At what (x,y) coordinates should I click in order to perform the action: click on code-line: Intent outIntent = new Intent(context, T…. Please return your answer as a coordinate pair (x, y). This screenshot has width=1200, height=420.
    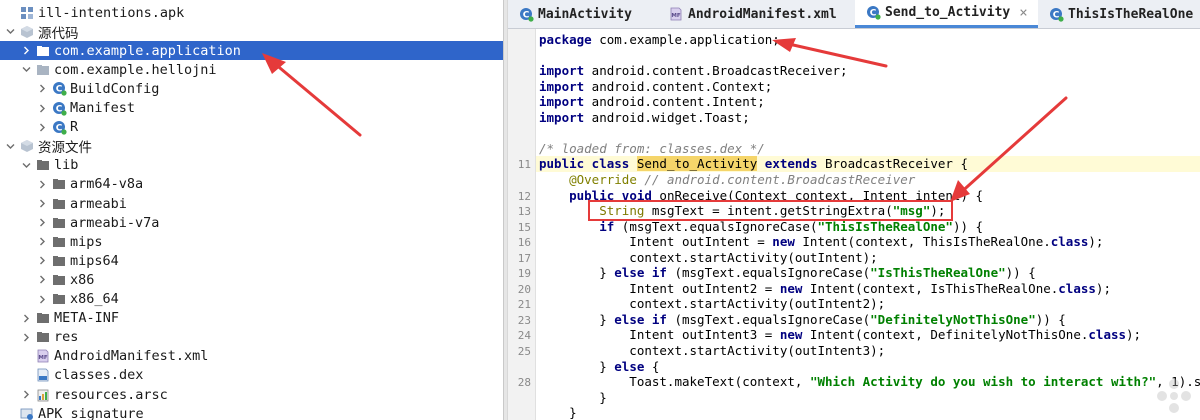
    Looking at the image, I should click on (821, 242).